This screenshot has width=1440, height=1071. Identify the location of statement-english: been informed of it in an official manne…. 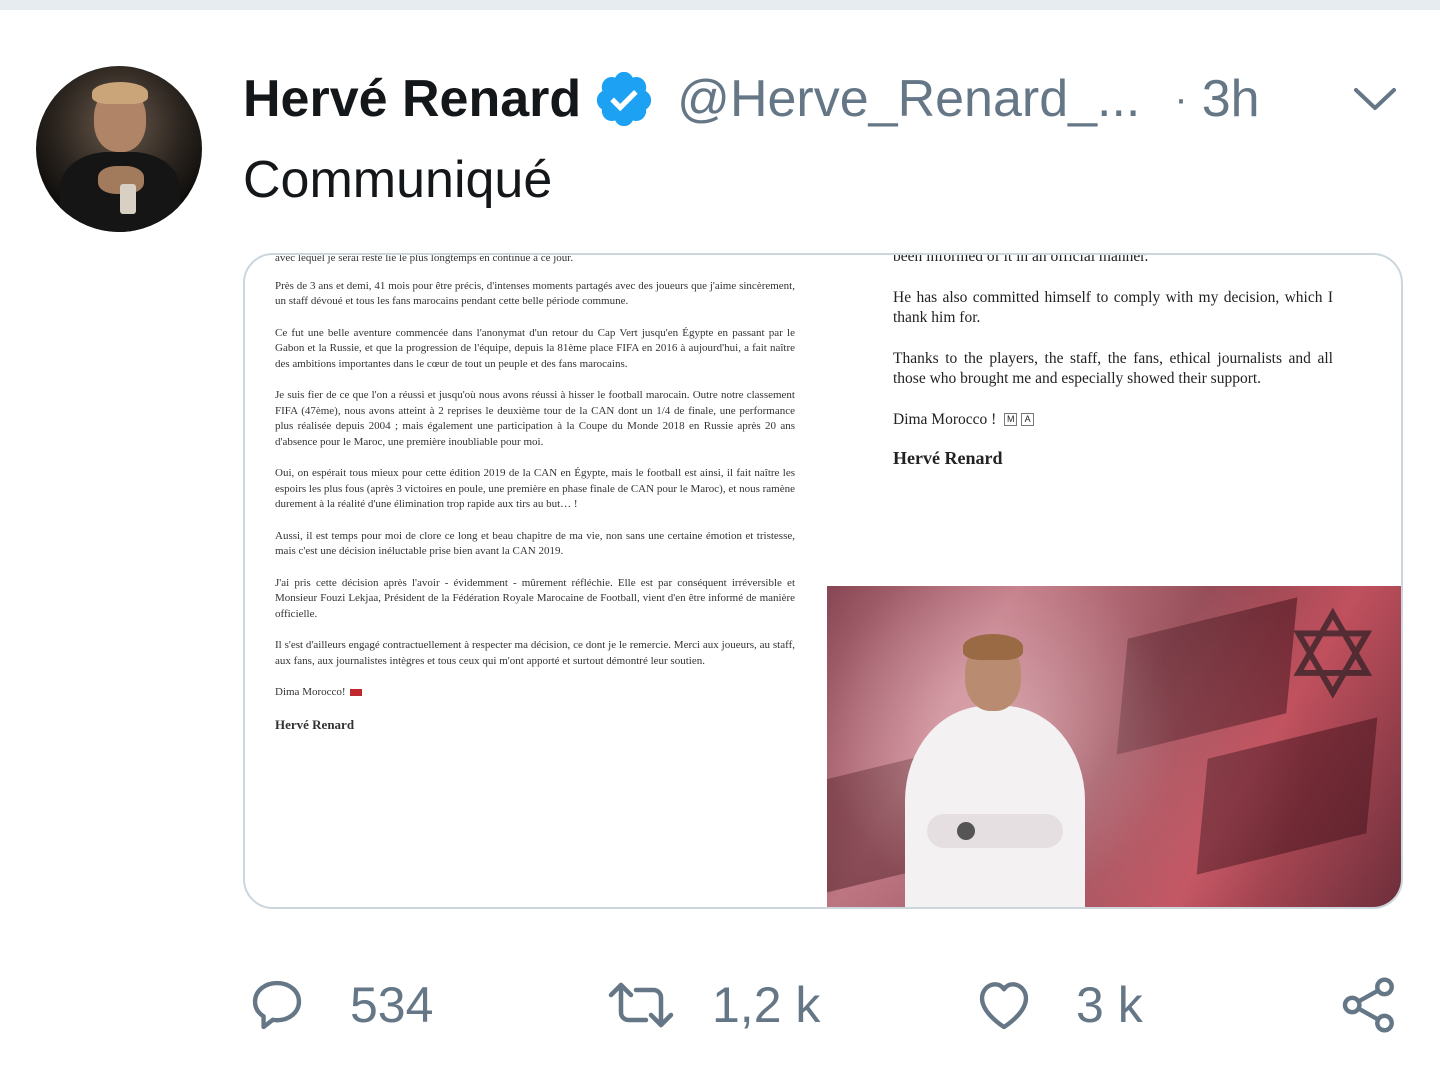
(1113, 372).